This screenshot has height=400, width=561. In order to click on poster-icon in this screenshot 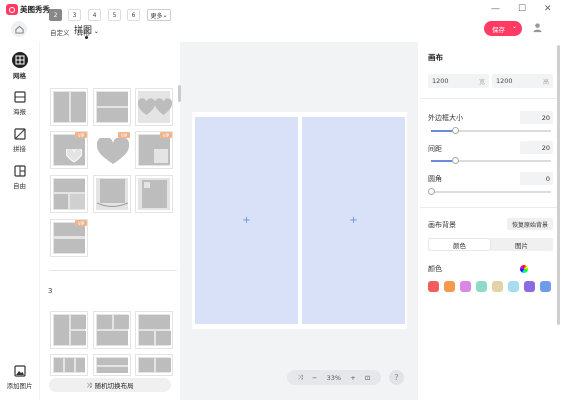, I will do `click(19, 97)`.